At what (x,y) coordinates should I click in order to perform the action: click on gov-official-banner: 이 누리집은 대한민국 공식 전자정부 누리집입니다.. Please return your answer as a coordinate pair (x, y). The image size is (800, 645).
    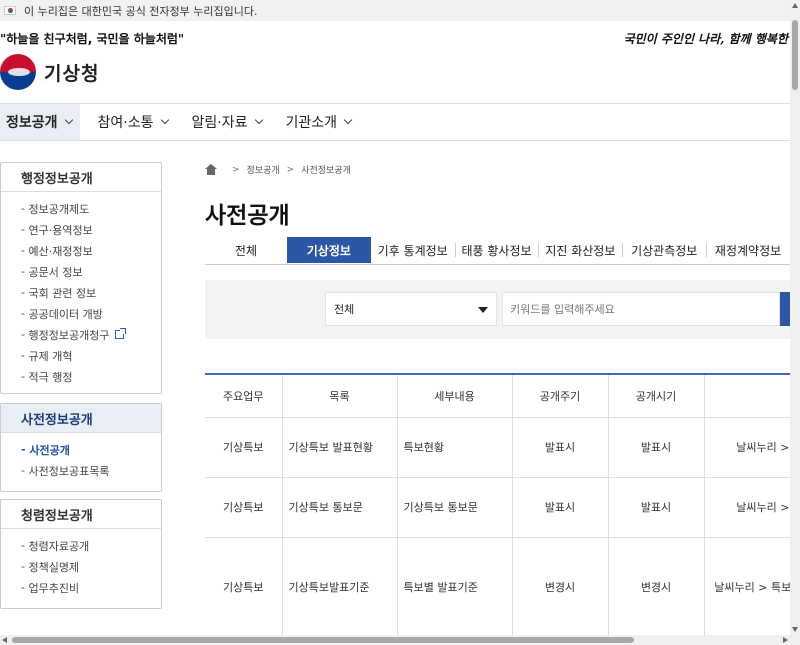
    Looking at the image, I should click on (395, 10).